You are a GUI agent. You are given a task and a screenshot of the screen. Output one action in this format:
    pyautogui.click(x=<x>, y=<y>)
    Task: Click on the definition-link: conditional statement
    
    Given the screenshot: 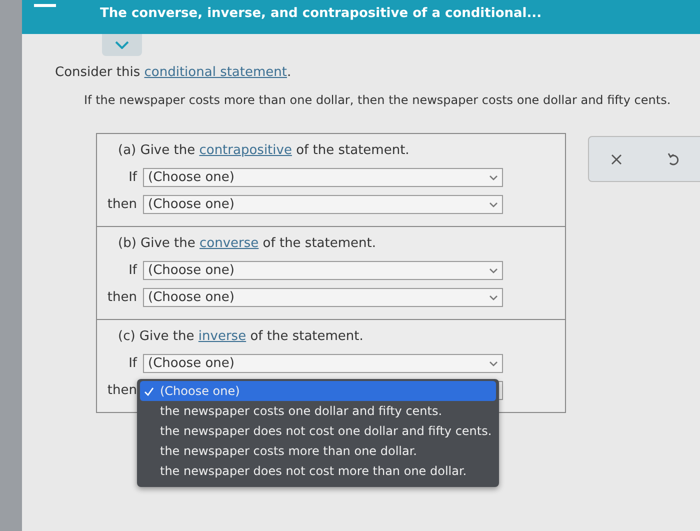 What is the action you would take?
    pyautogui.click(x=215, y=72)
    